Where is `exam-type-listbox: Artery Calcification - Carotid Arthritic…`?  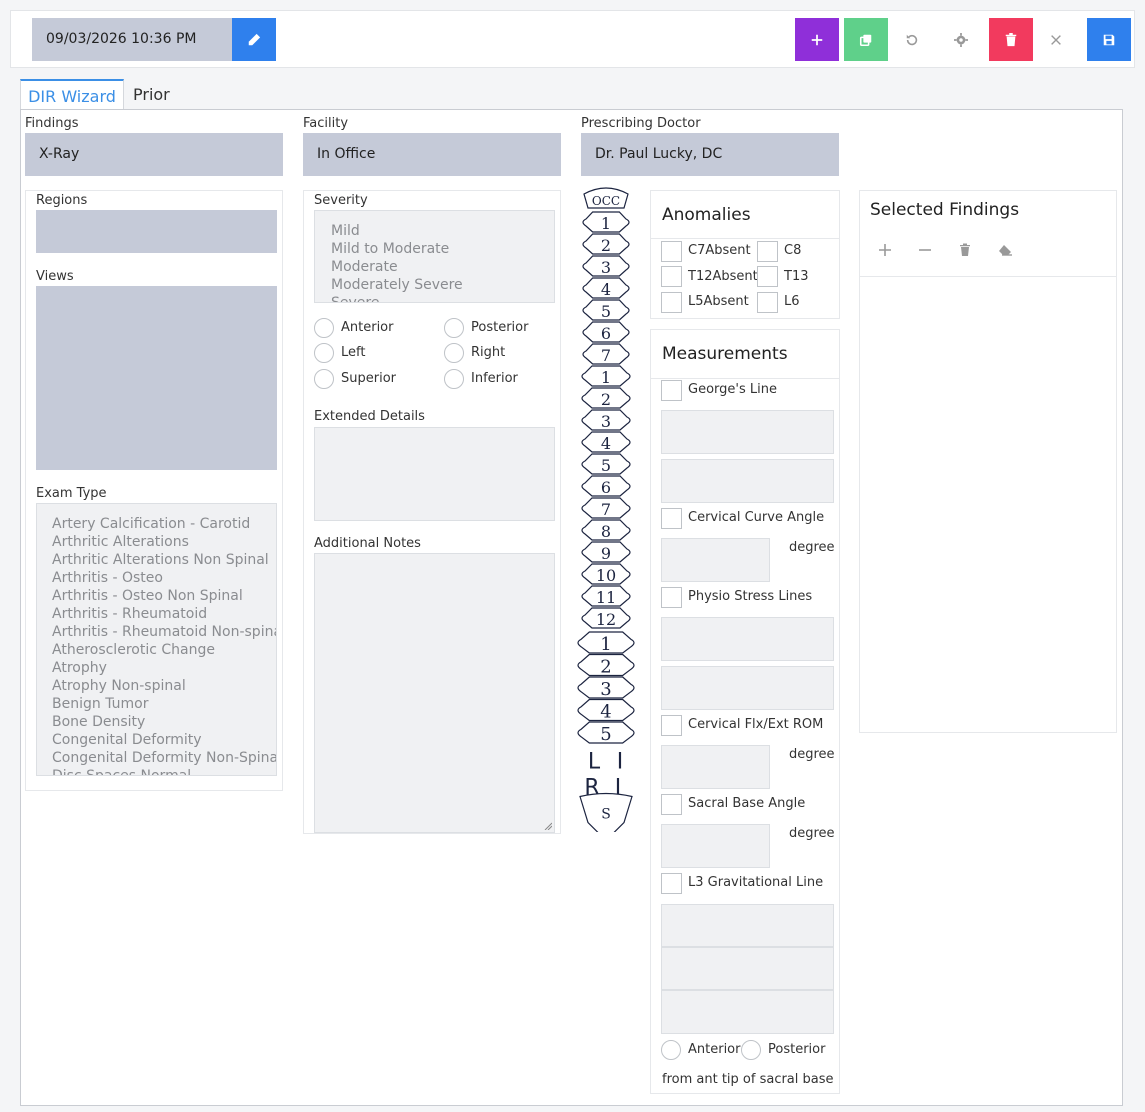
exam-type-listbox: Artery Calcification - Carotid Arthritic… is located at coordinates (156, 639).